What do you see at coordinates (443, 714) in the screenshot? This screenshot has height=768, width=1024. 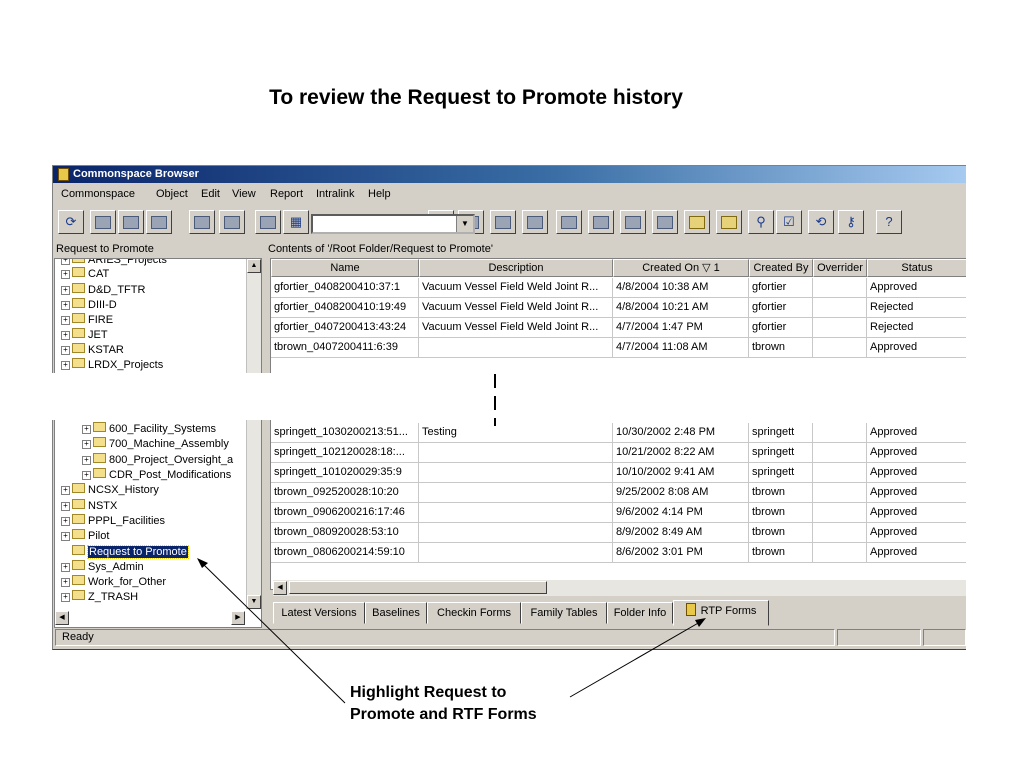 I see `callout-line-2: Promote and RTF Forms` at bounding box center [443, 714].